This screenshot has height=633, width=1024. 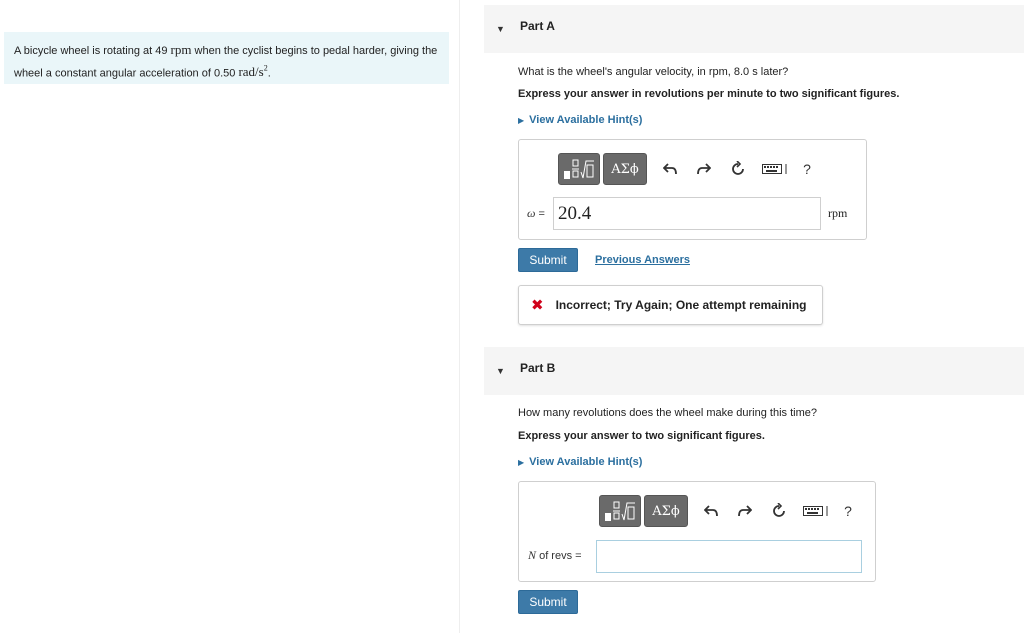 I want to click on part-a-answer-box: ΑΣϕ ? ω = 20.4 rpm, so click(x=692, y=189).